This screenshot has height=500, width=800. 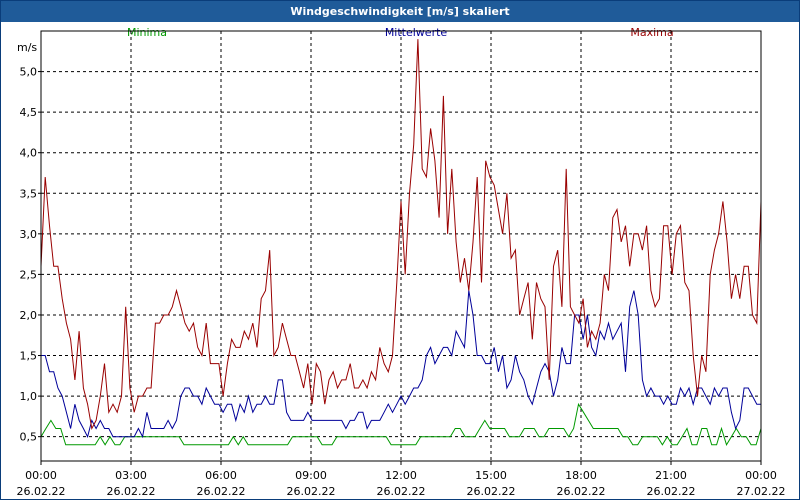 I want to click on x-tick-time-label: 15:00, so click(x=491, y=475).